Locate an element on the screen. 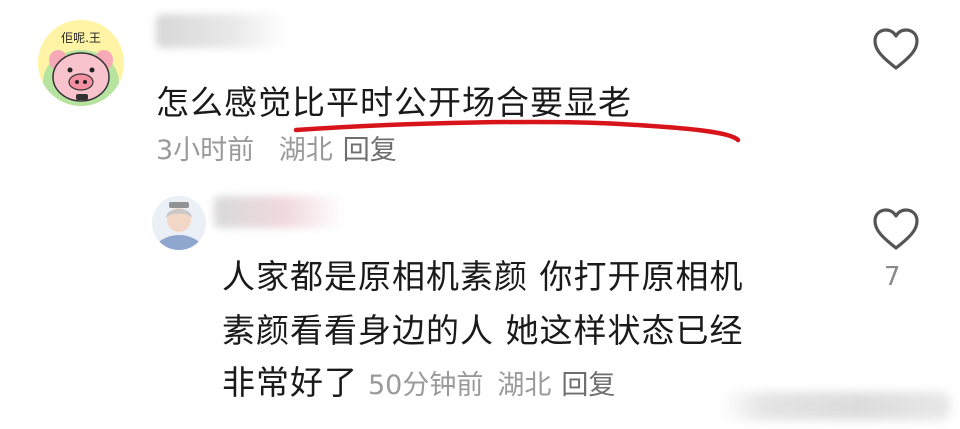 This screenshot has width=960, height=429. reply-text-last-line: 非常好了 50分钟前 湖北 回复 is located at coordinates (418, 380).